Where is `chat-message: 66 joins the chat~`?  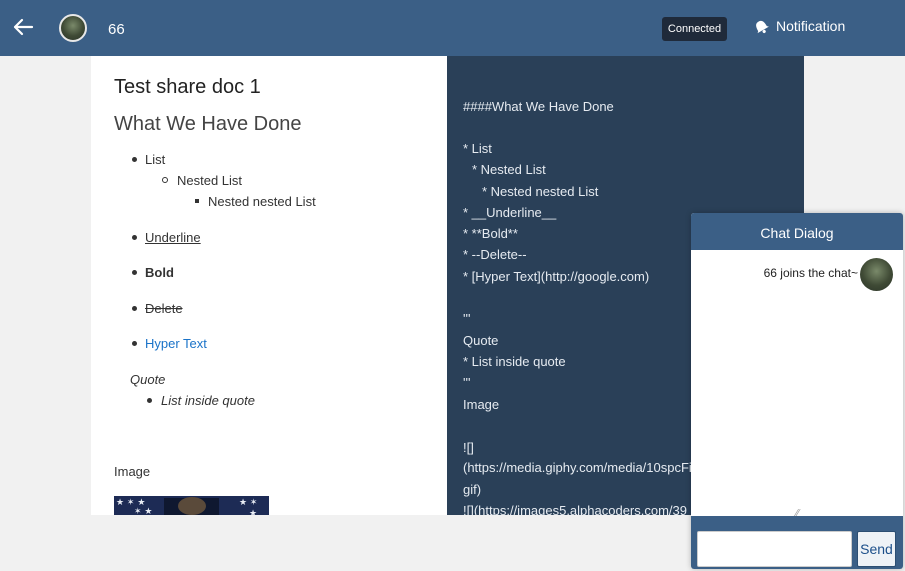
chat-message: 66 joins the chat~ is located at coordinates (810, 273).